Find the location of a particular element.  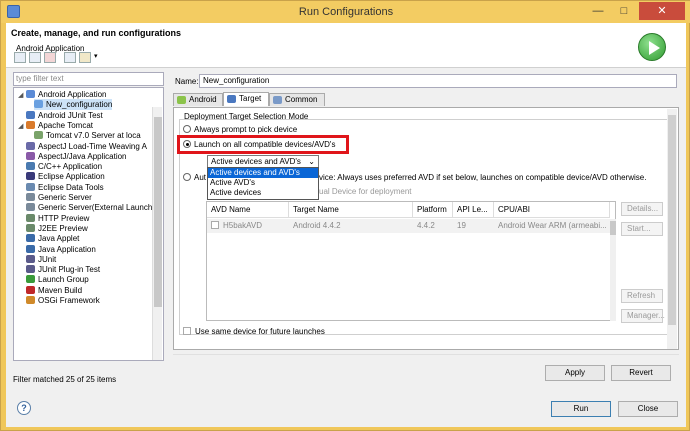

tree-item-label: Apache Tomcat is located at coordinates (65, 125).